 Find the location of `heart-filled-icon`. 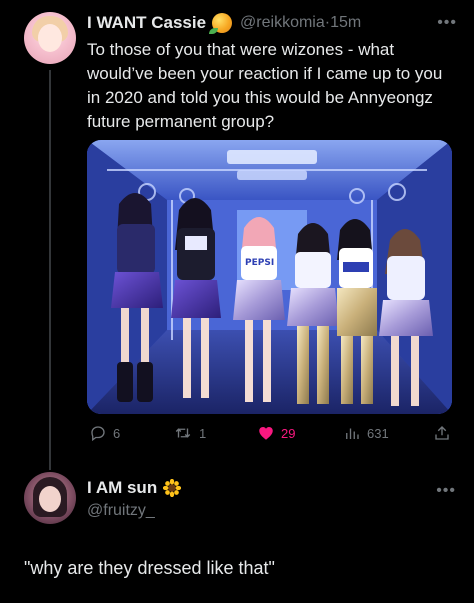

heart-filled-icon is located at coordinates (266, 433).